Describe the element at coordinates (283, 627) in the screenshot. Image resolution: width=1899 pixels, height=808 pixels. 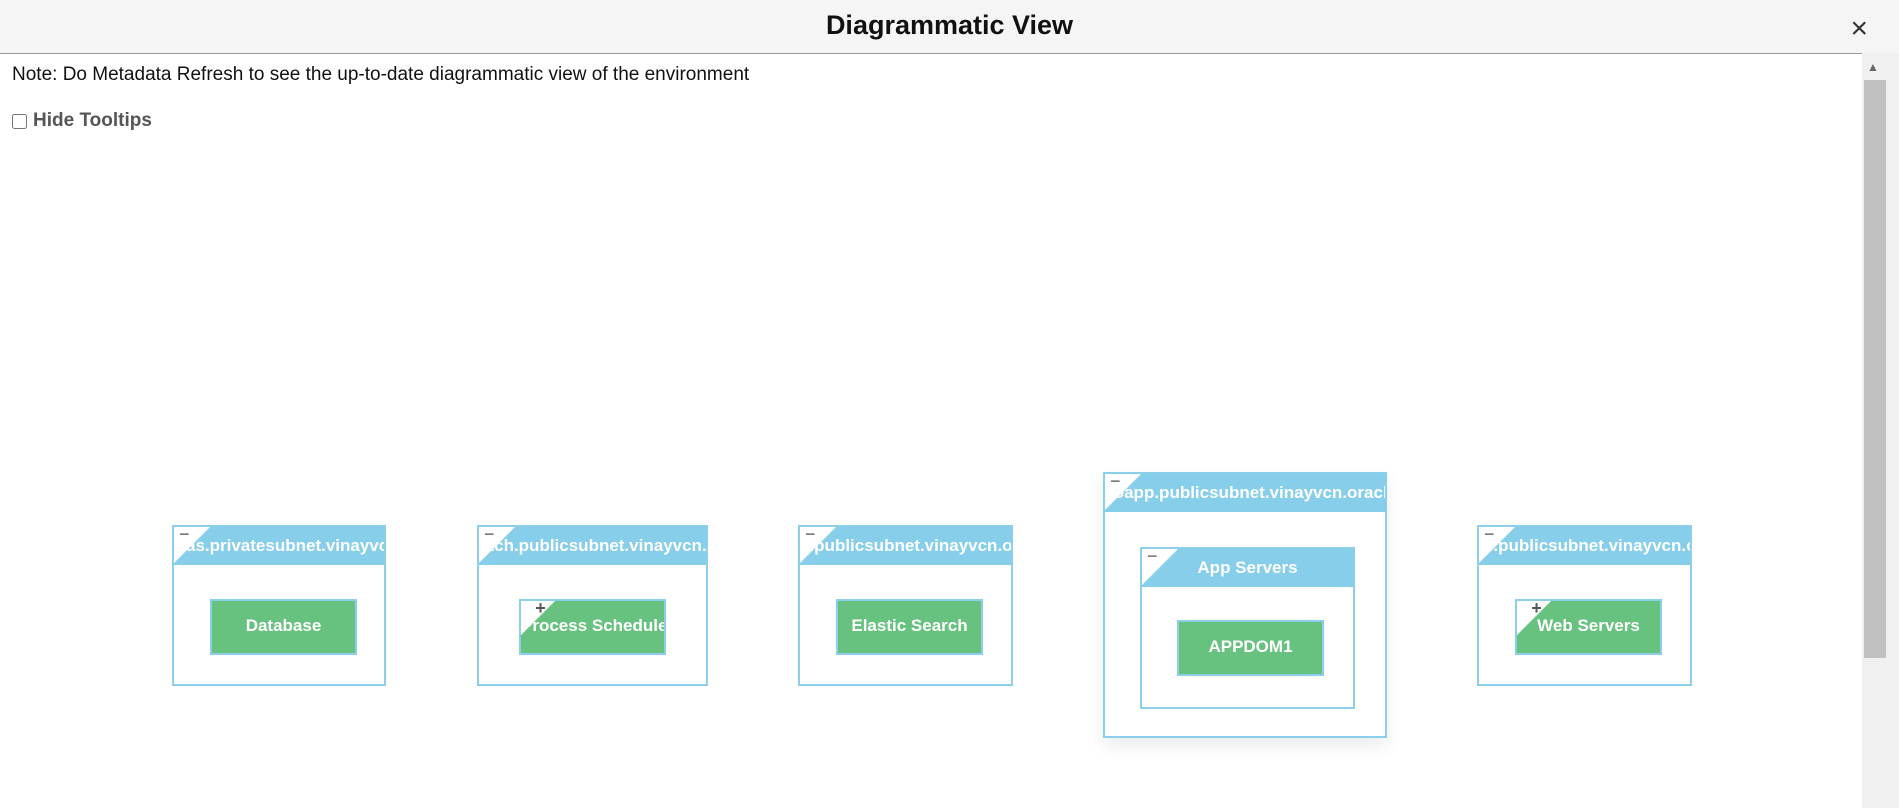
I see `component-database: Database` at that location.